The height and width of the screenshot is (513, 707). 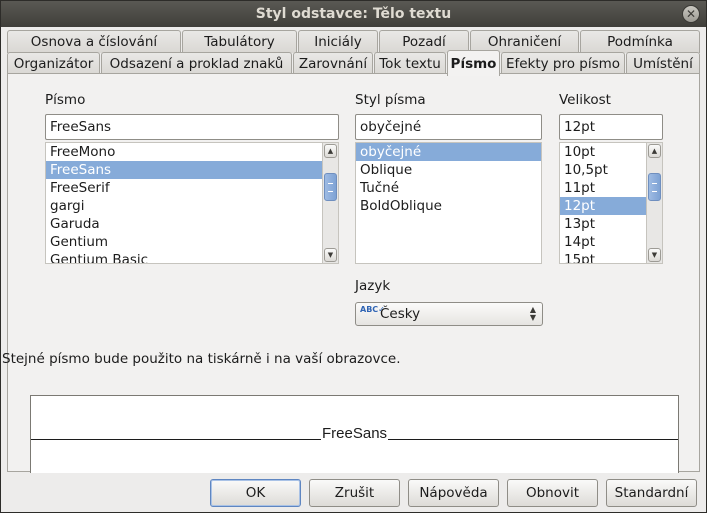 I want to click on font-style-list: obyčejné Oblique Tučné BoldOblique, so click(x=448, y=203).